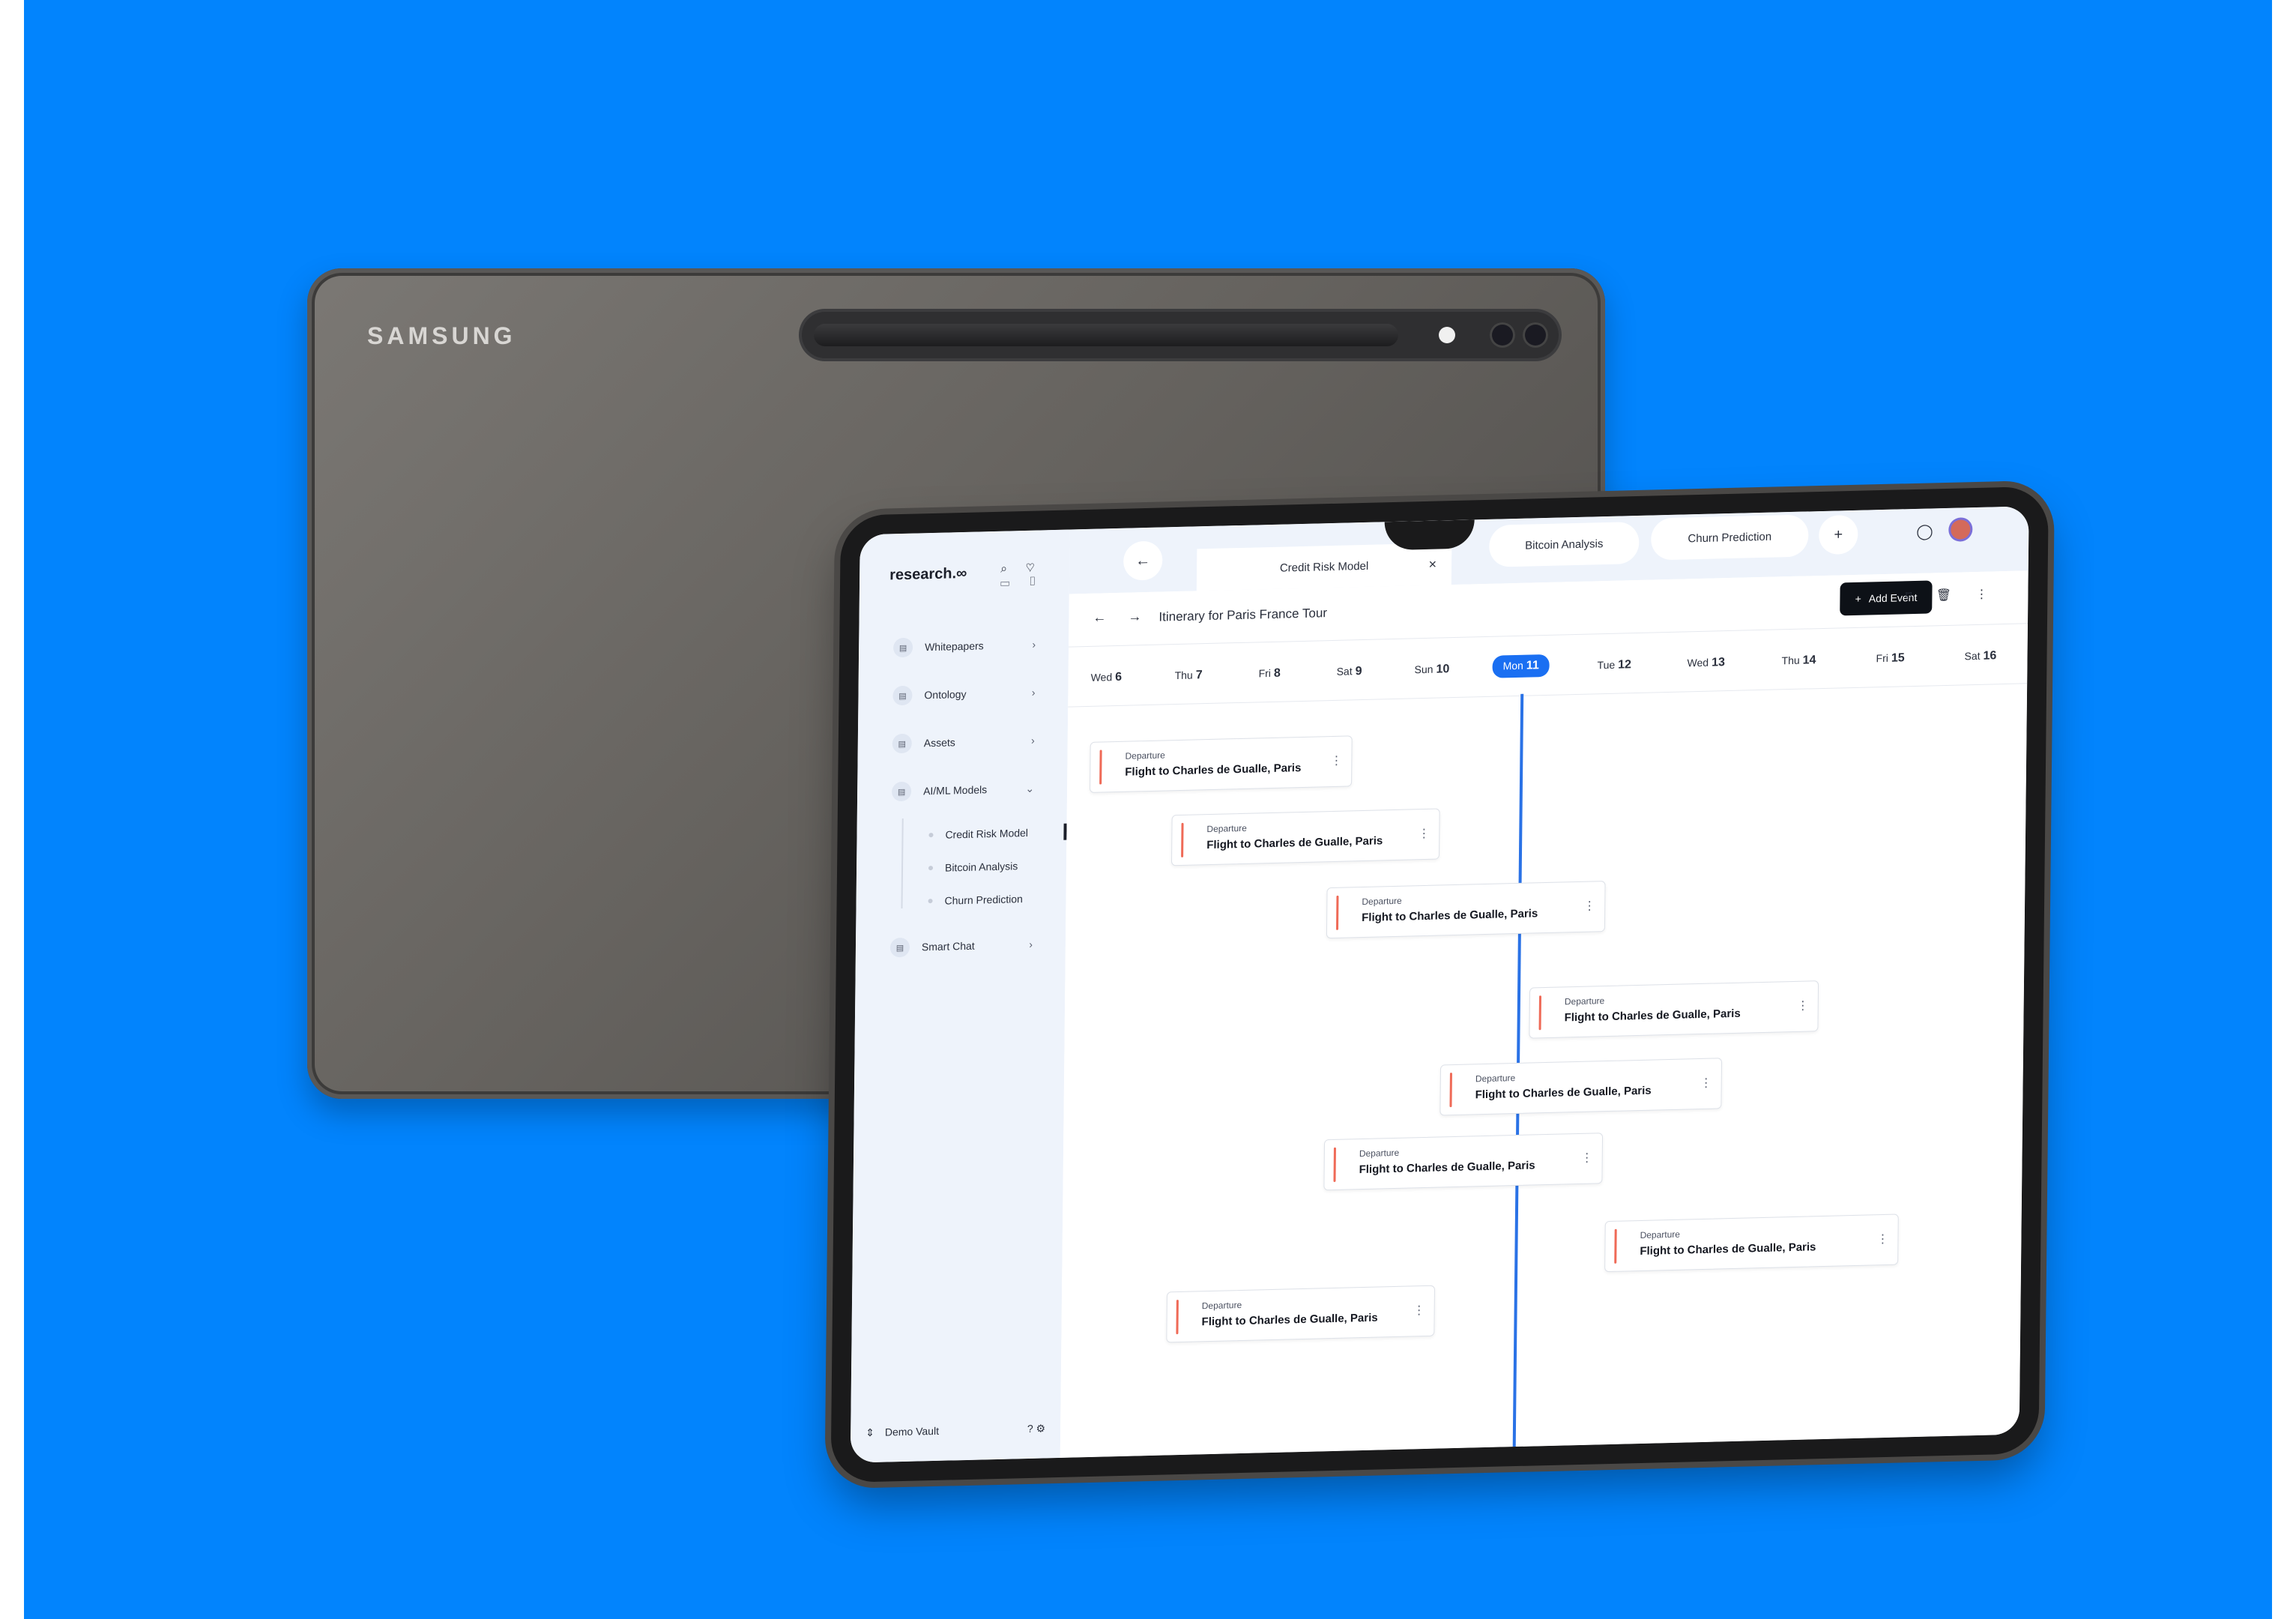 Image resolution: width=2296 pixels, height=1619 pixels. Describe the element at coordinates (902, 863) in the screenshot. I see `submenu-line` at that location.